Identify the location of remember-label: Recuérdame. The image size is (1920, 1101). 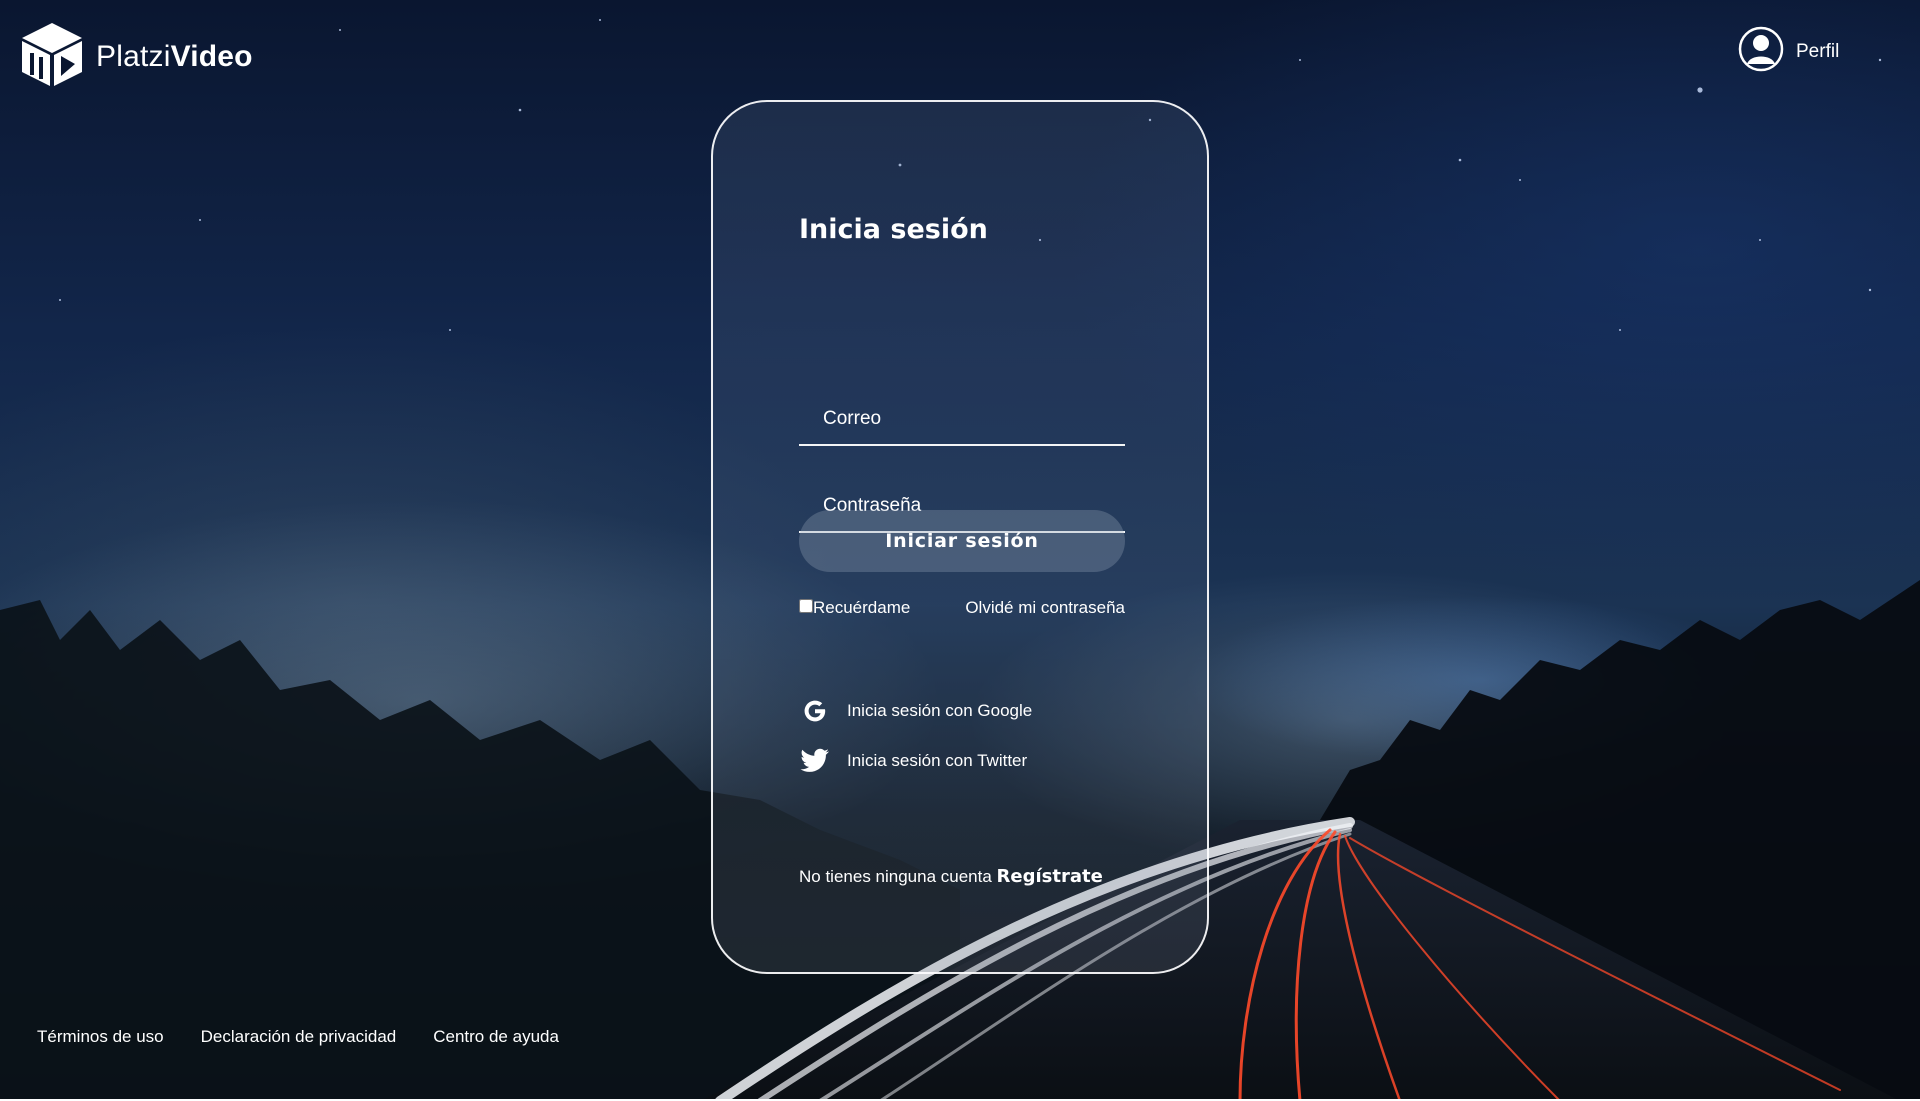
(862, 607).